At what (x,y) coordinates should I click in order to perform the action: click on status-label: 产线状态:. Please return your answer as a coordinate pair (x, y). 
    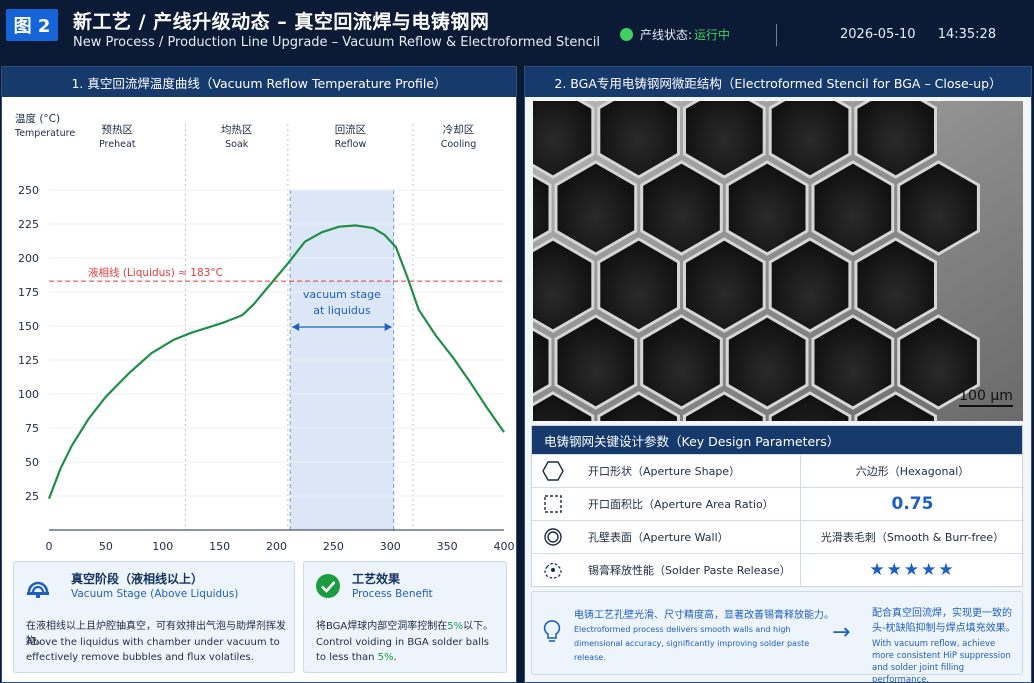
    Looking at the image, I should click on (666, 35).